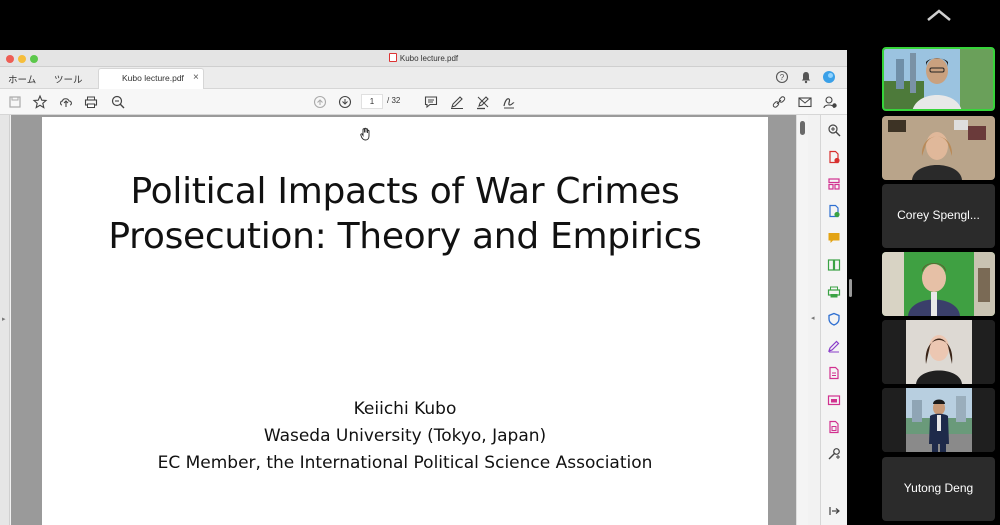 This screenshot has width=1000, height=525. Describe the element at coordinates (834, 211) in the screenshot. I see `edit-pdf-icon` at that location.